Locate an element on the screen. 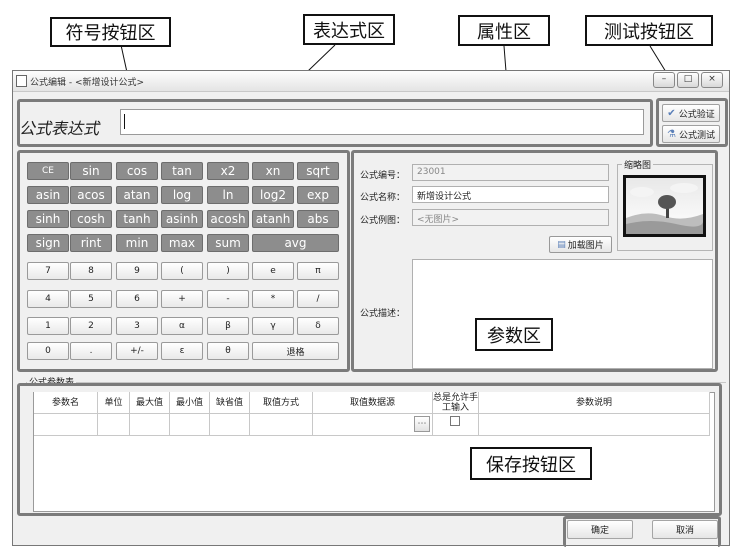  key-x2: x2 is located at coordinates (228, 171).